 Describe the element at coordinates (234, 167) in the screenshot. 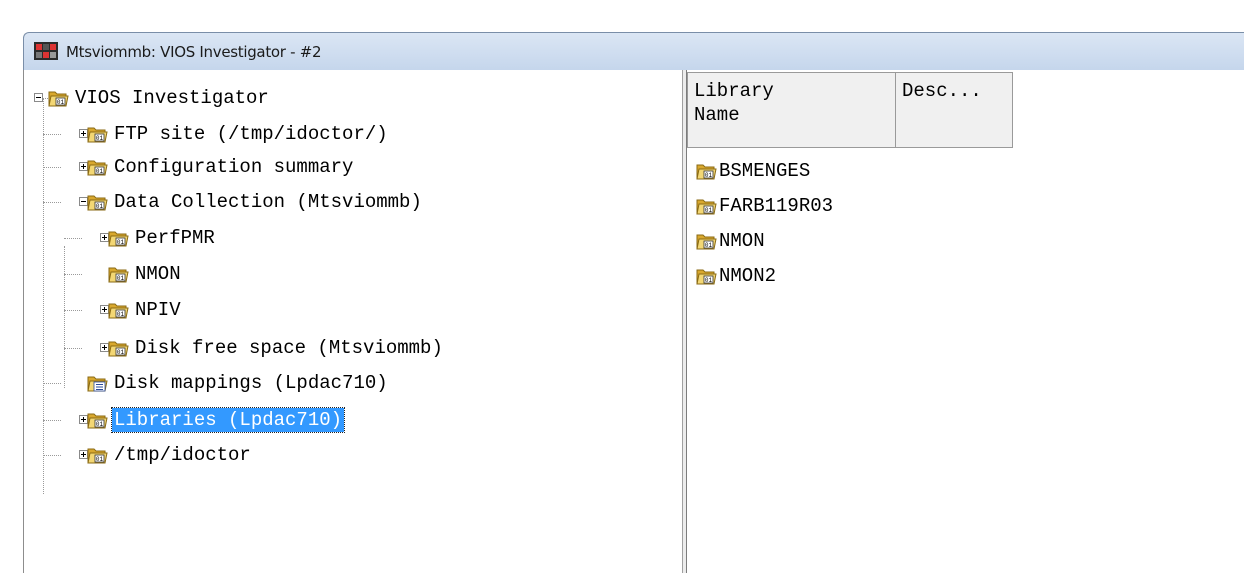

I see `tree-item-label: Configuration summary` at that location.